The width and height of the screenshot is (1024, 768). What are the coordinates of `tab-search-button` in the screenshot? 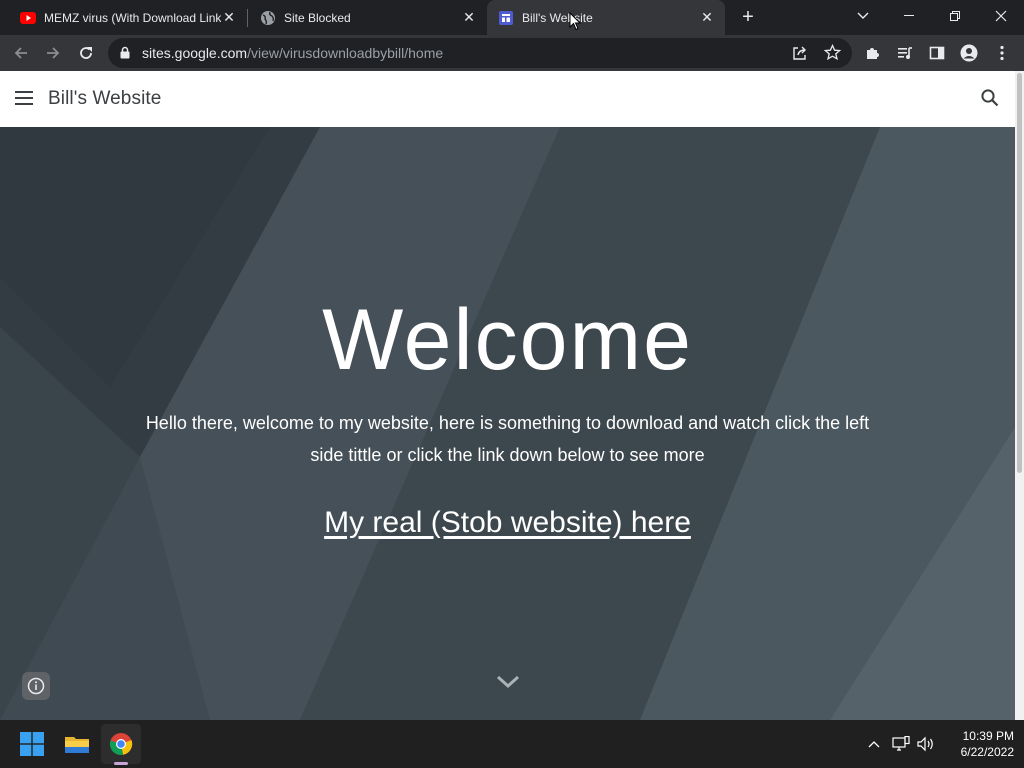 It's located at (863, 16).